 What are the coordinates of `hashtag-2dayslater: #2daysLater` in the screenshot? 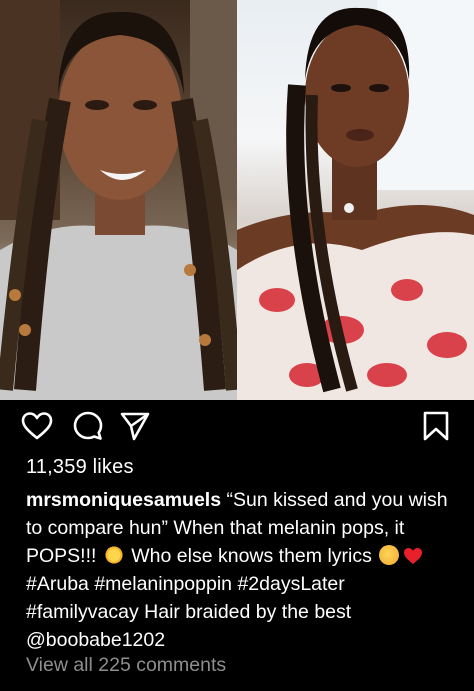 It's located at (290, 584).